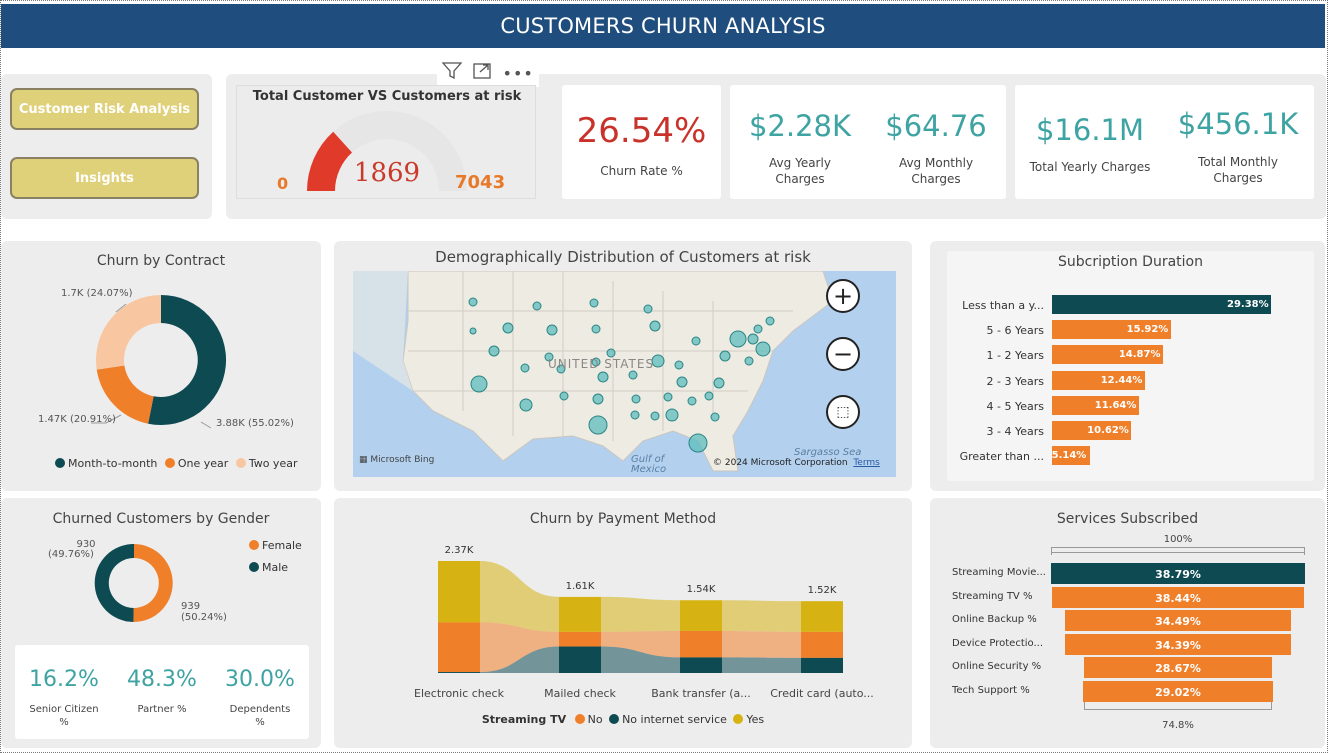 Image resolution: width=1328 pixels, height=753 pixels. What do you see at coordinates (128, 332) in the screenshot?
I see `contract-slice-two-year` at bounding box center [128, 332].